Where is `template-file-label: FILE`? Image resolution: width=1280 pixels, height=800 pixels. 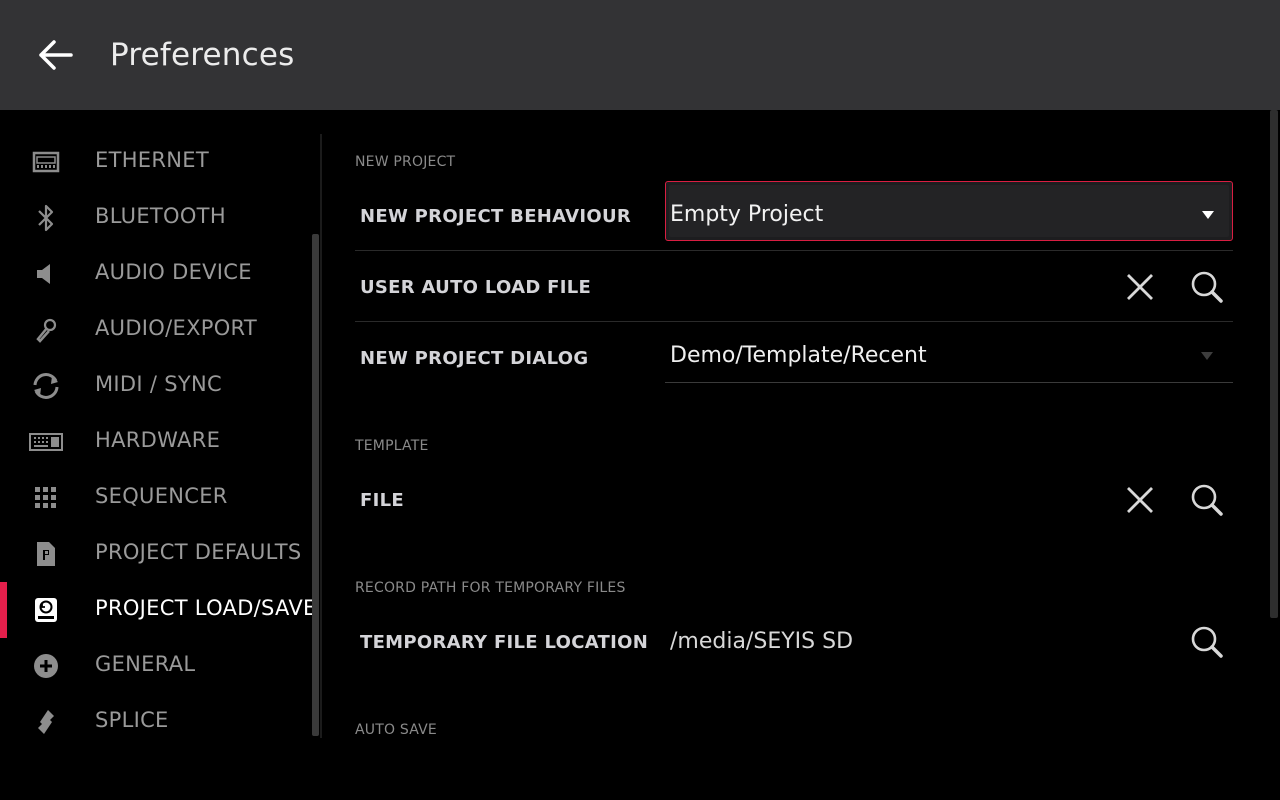
template-file-label: FILE is located at coordinates (382, 500).